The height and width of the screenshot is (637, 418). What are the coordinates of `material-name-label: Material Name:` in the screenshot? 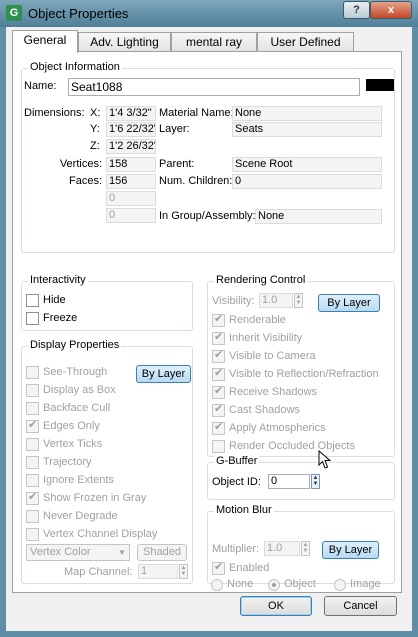 It's located at (196, 113).